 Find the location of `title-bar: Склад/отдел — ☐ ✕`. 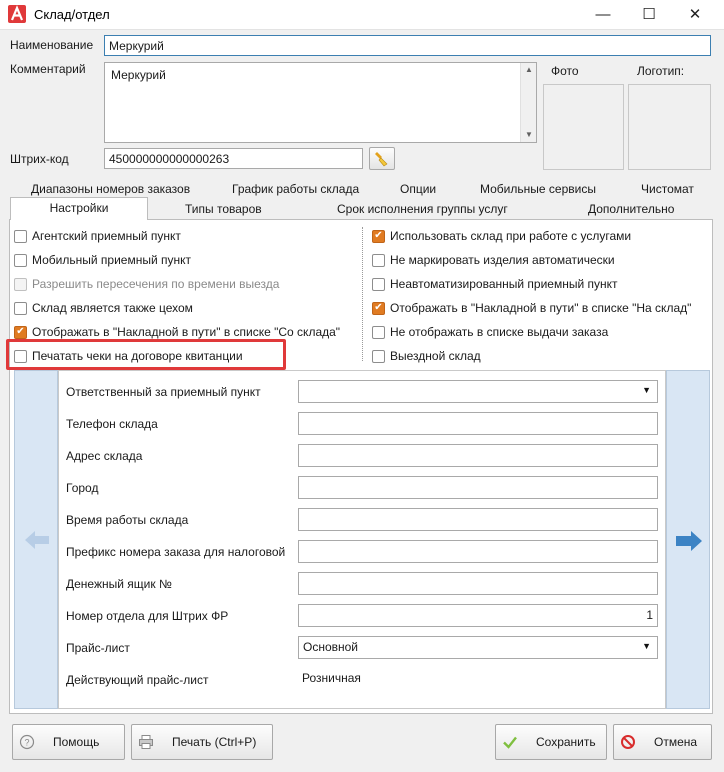

title-bar: Склад/отдел — ☐ ✕ is located at coordinates (362, 15).